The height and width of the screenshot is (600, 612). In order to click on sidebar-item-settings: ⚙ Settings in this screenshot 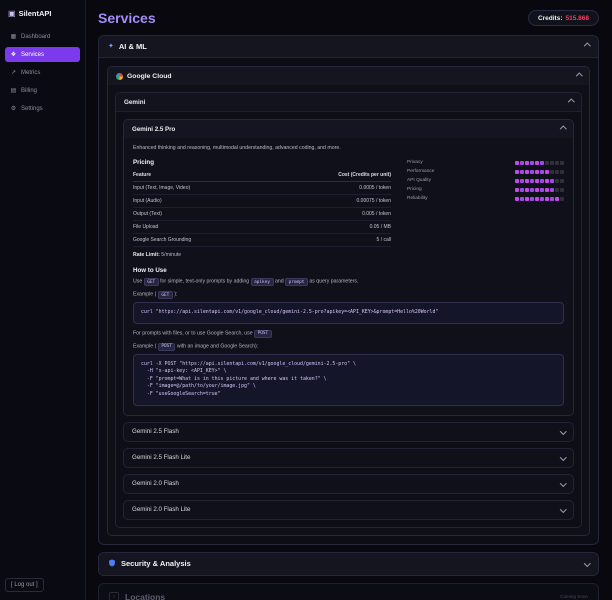, I will do `click(42, 108)`.